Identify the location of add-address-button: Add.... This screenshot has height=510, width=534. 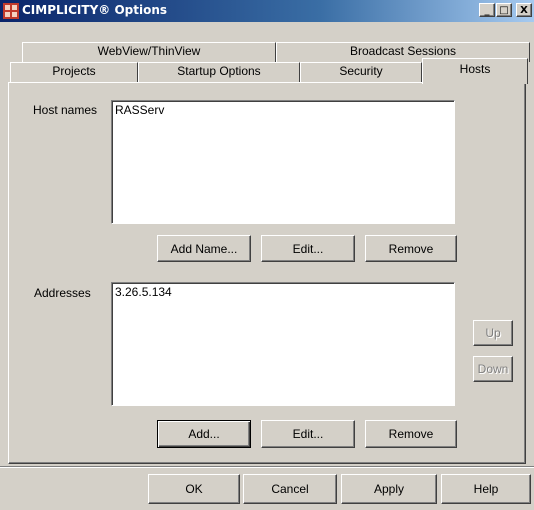
(204, 434).